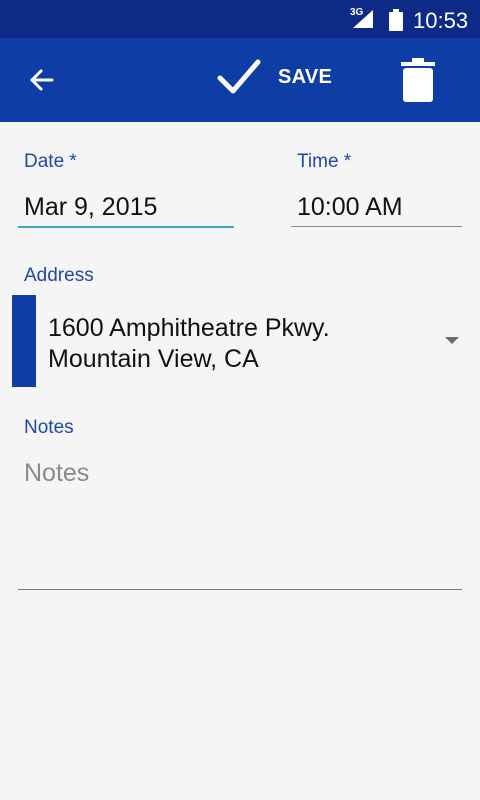  Describe the element at coordinates (305, 77) in the screenshot. I see `save-label: SAVE` at that location.